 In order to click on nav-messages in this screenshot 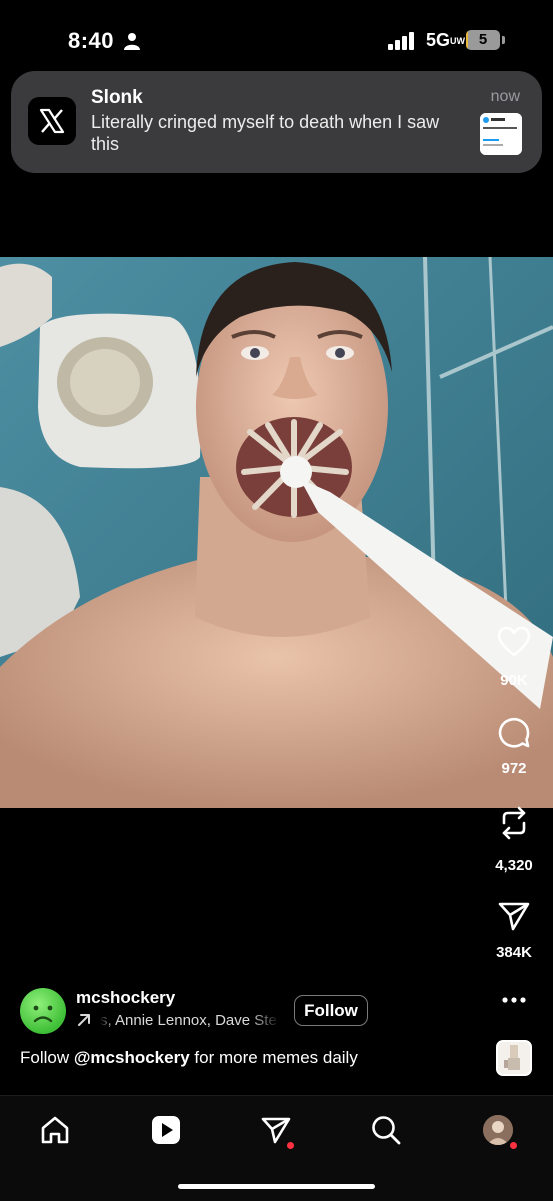, I will do `click(276, 1130)`.